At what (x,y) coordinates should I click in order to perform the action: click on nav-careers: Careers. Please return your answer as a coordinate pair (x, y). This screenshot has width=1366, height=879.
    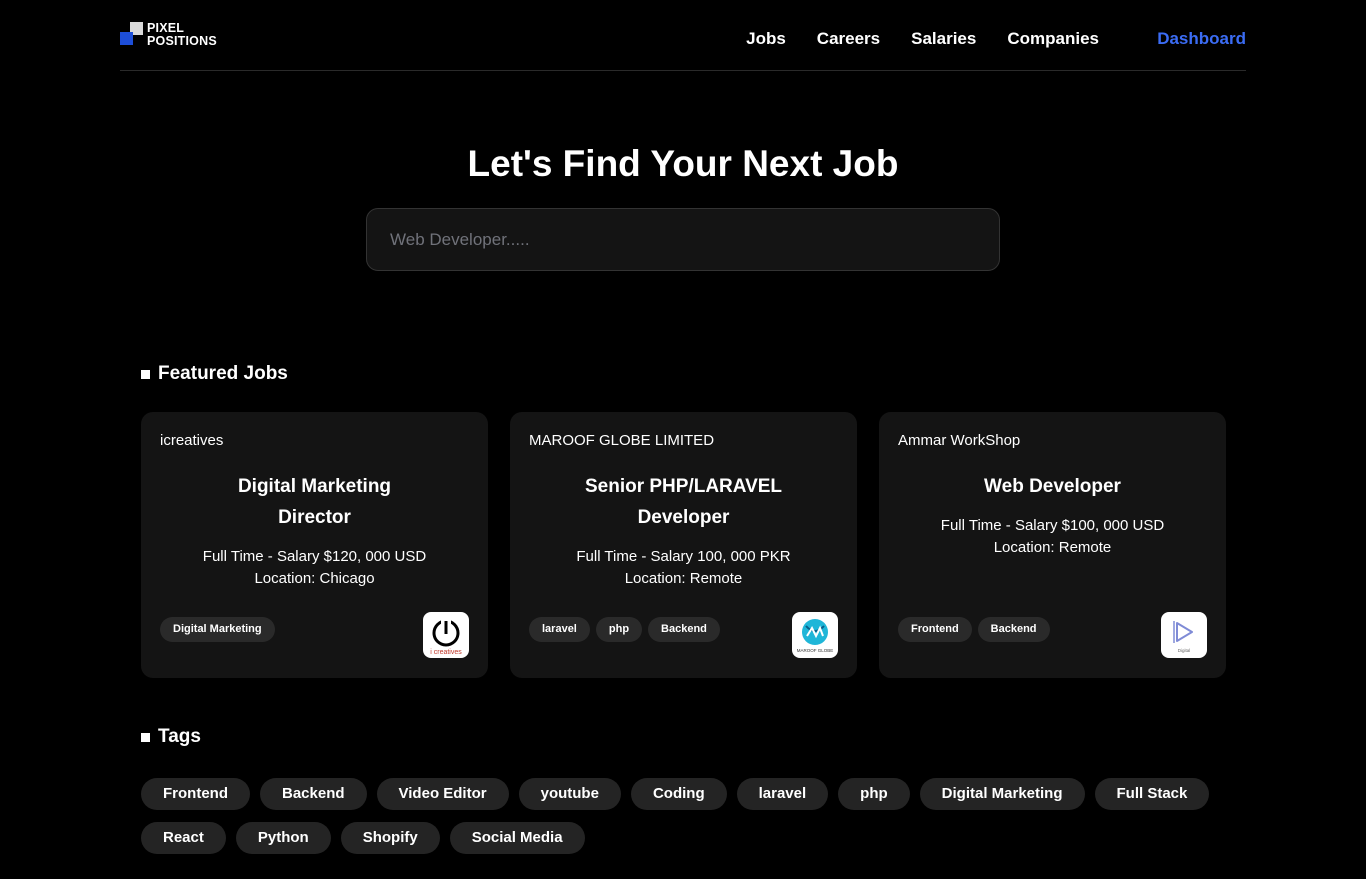
    Looking at the image, I should click on (848, 39).